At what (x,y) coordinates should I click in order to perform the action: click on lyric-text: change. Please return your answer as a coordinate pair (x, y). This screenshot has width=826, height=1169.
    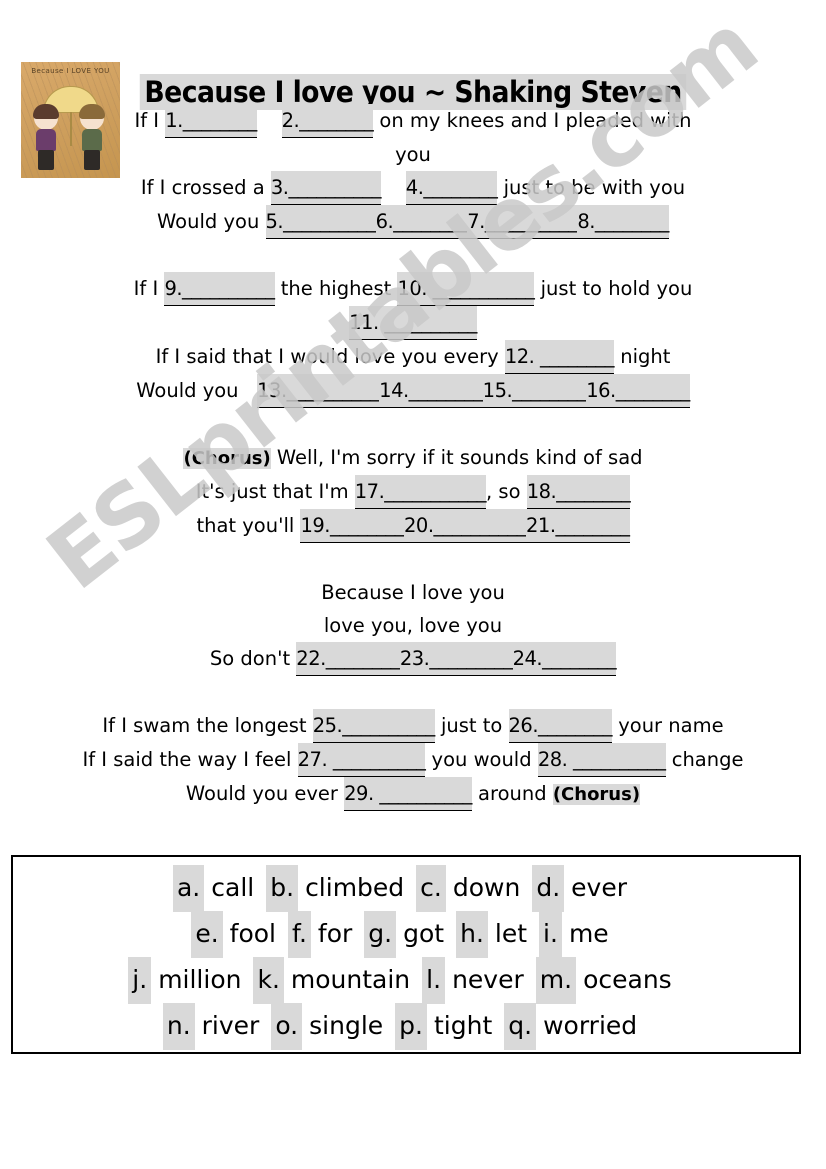
    Looking at the image, I should click on (704, 759).